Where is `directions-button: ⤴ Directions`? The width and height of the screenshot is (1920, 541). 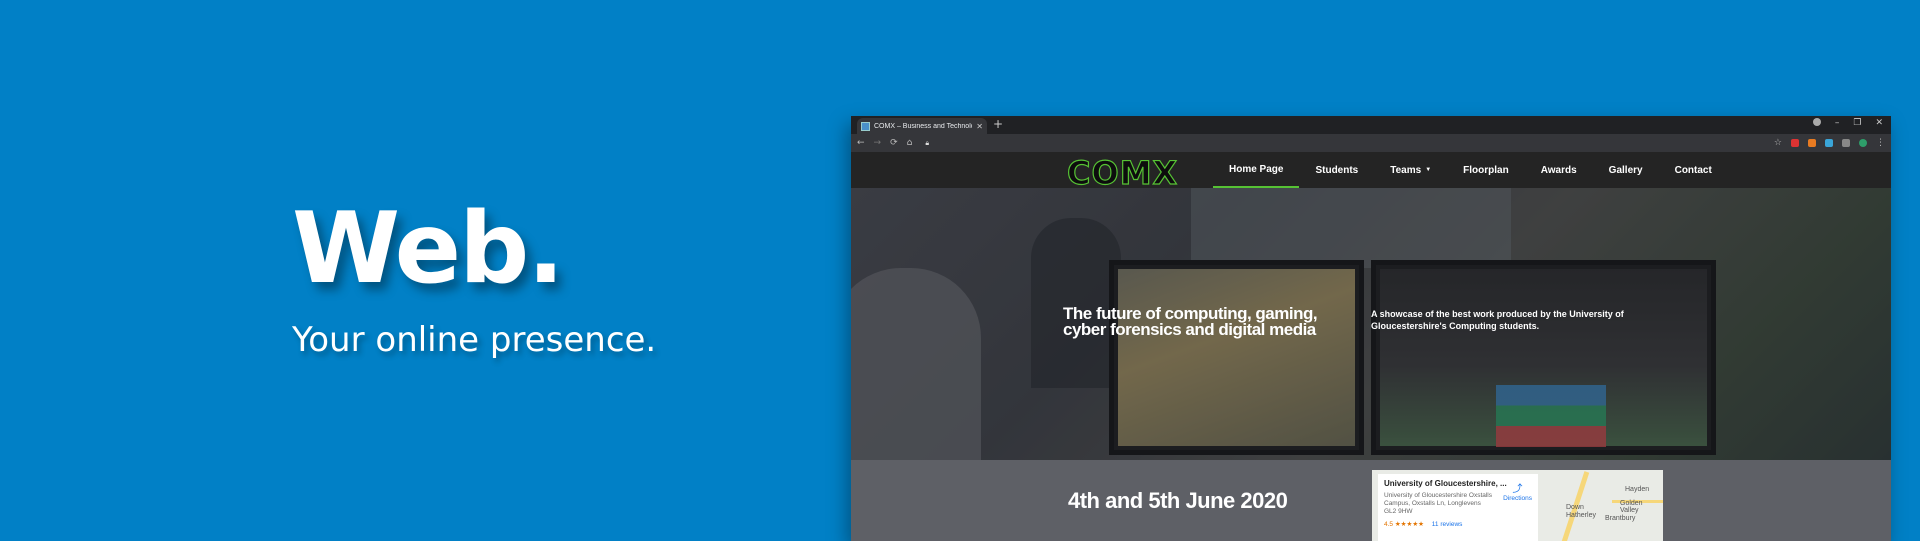 directions-button: ⤴ Directions is located at coordinates (1517, 491).